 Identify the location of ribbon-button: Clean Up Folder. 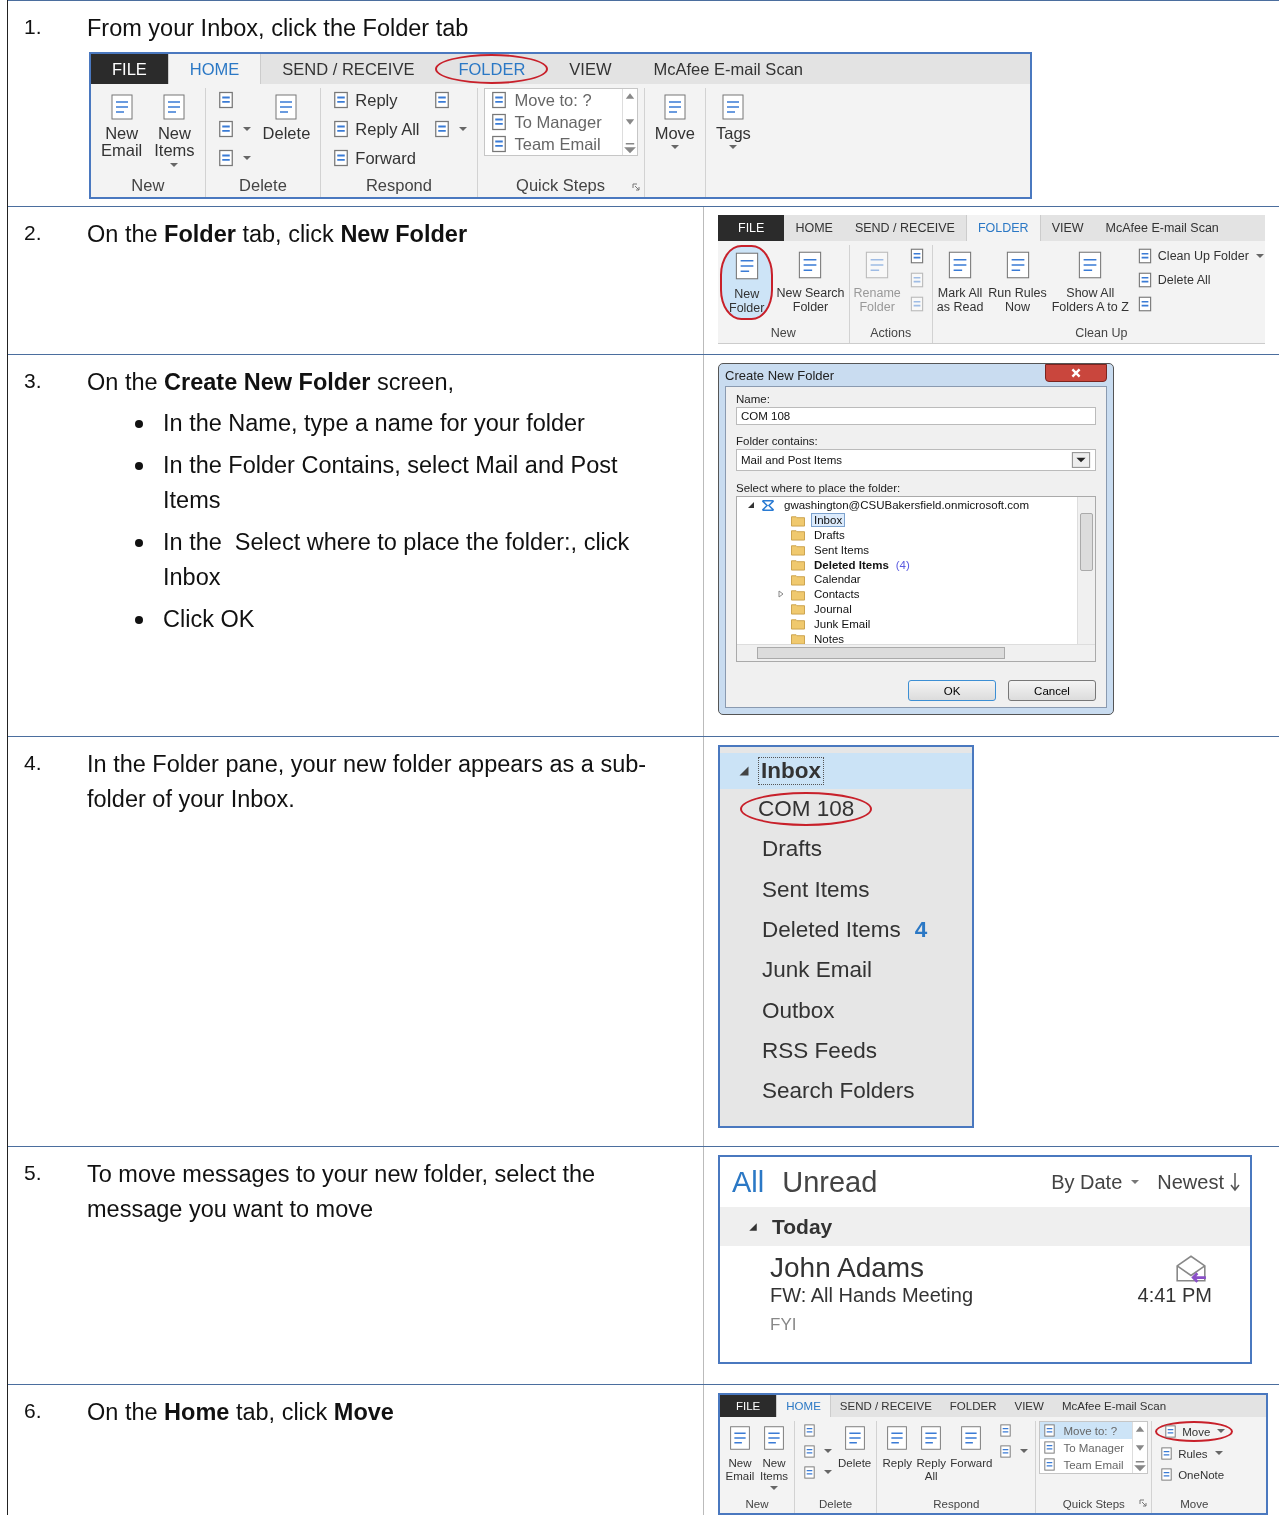
(1199, 256).